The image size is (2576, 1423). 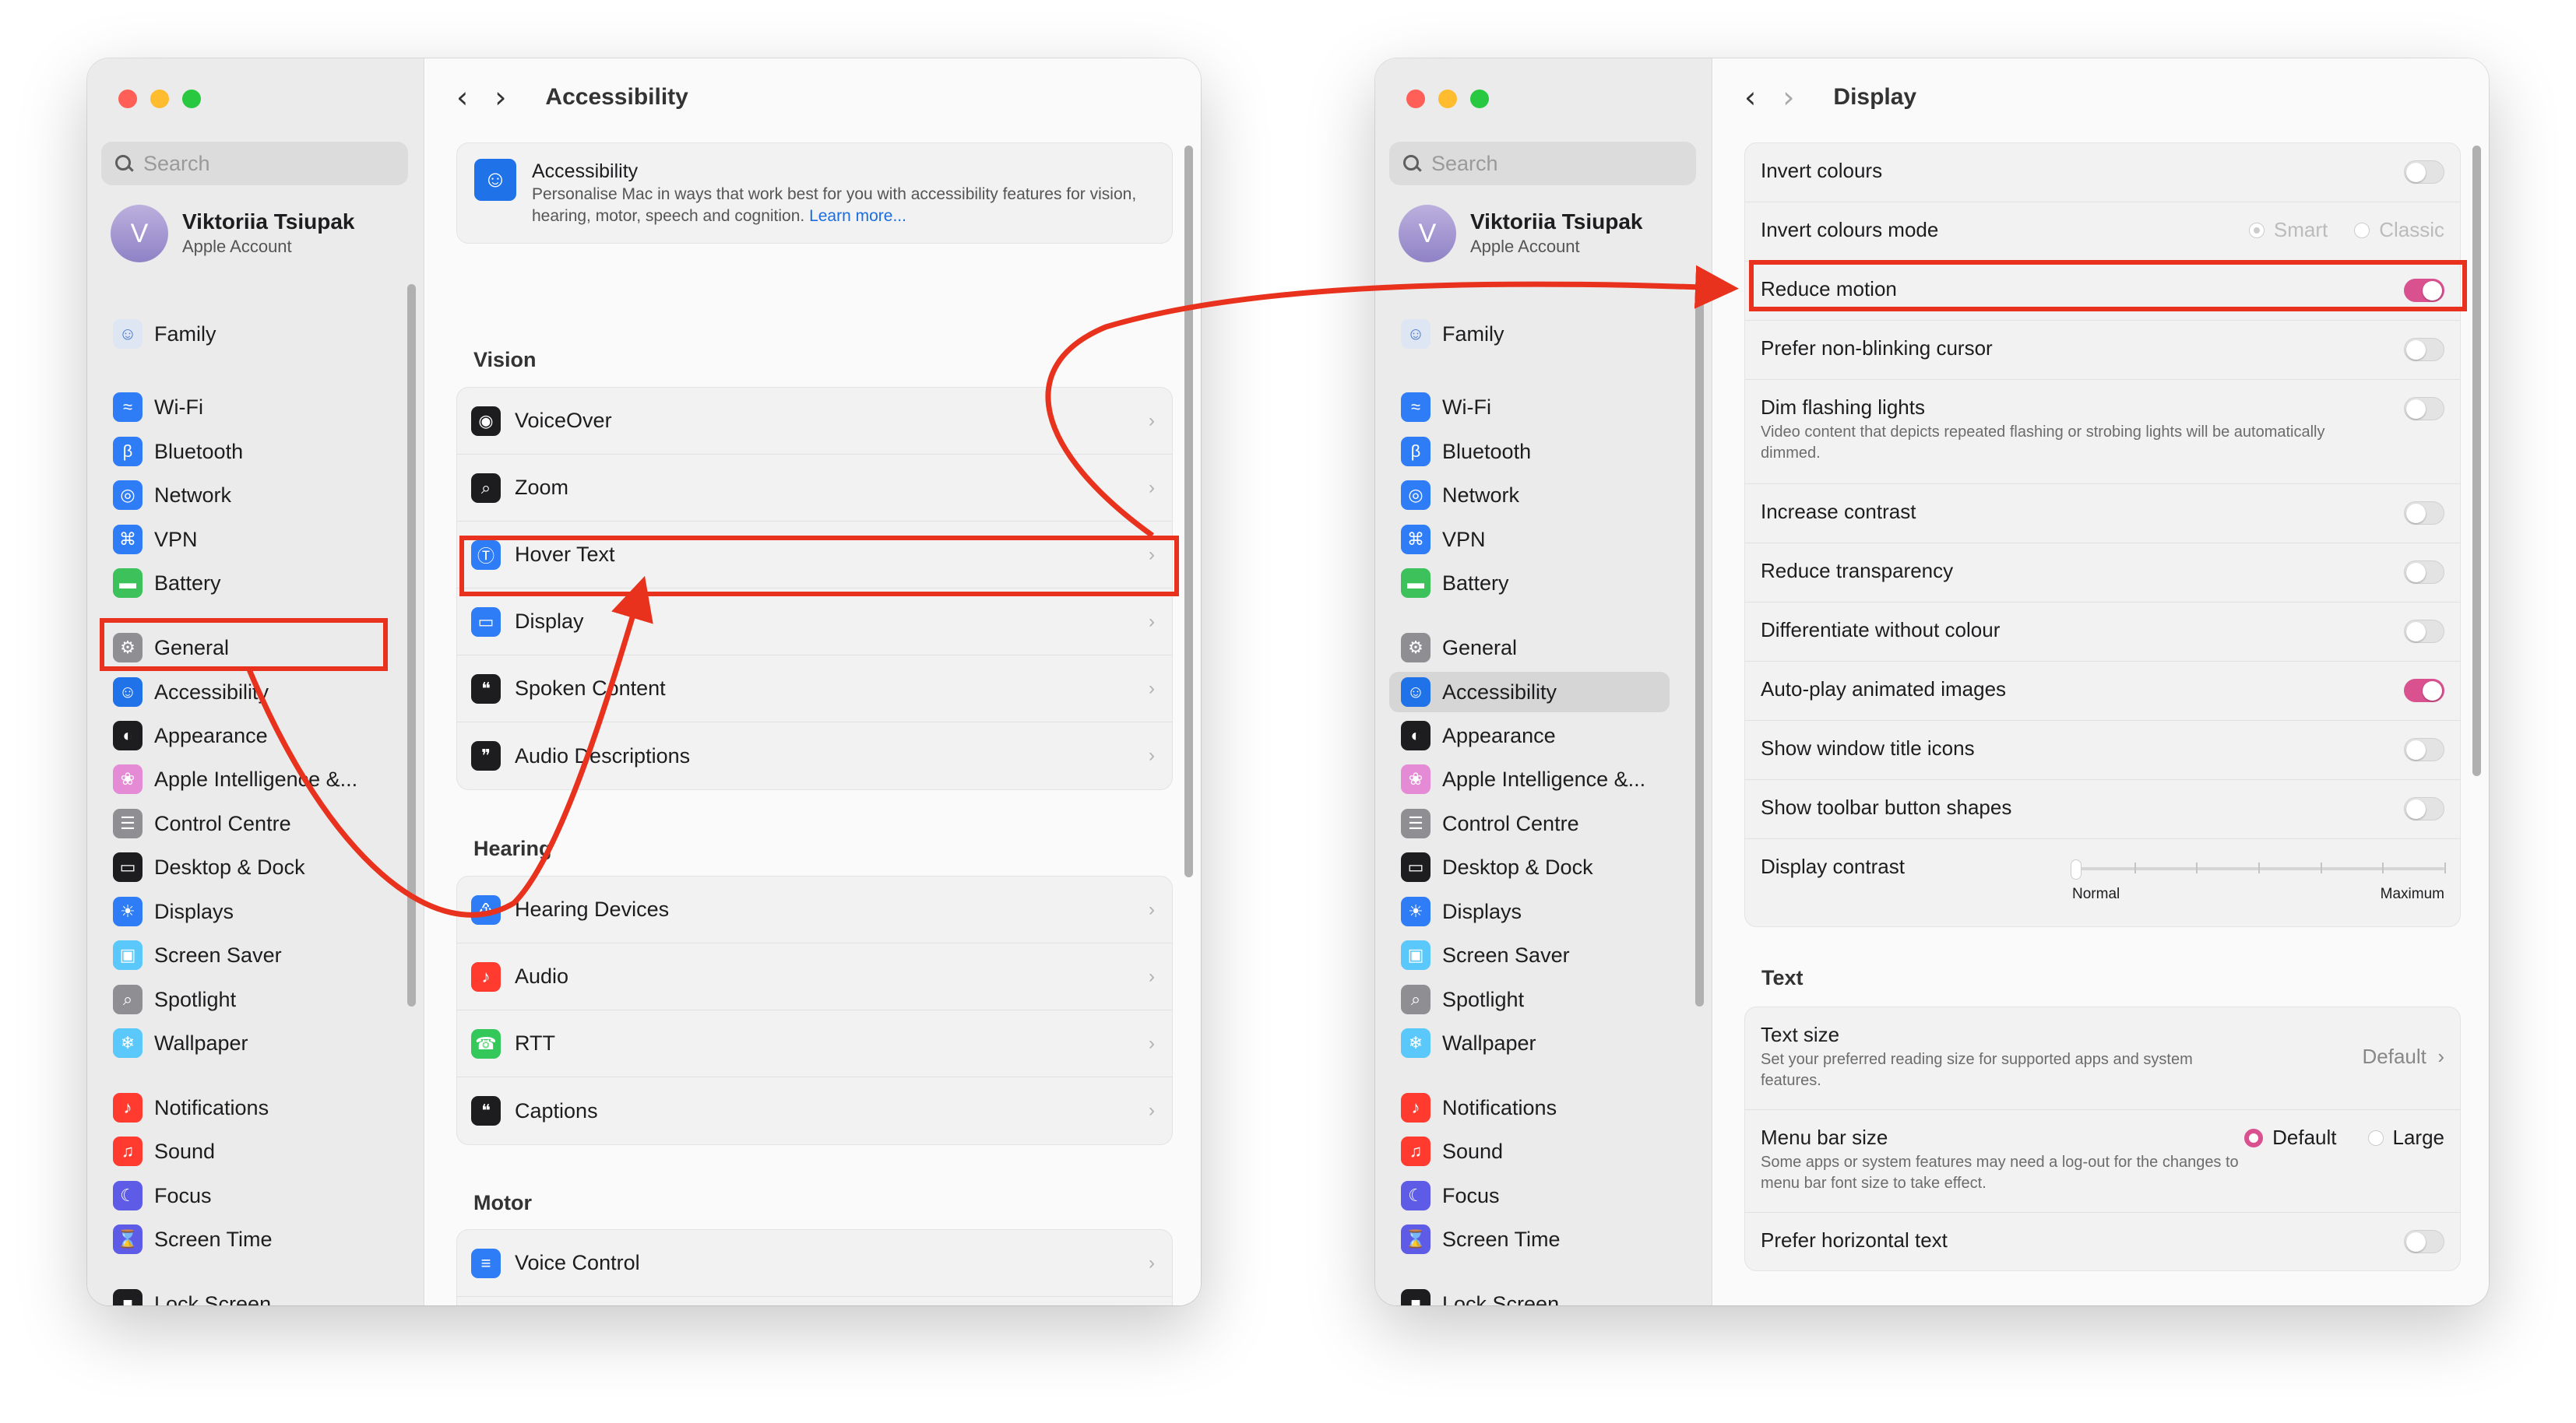 I want to click on setting-label: Prefer non-blinking cursor, so click(x=1877, y=348).